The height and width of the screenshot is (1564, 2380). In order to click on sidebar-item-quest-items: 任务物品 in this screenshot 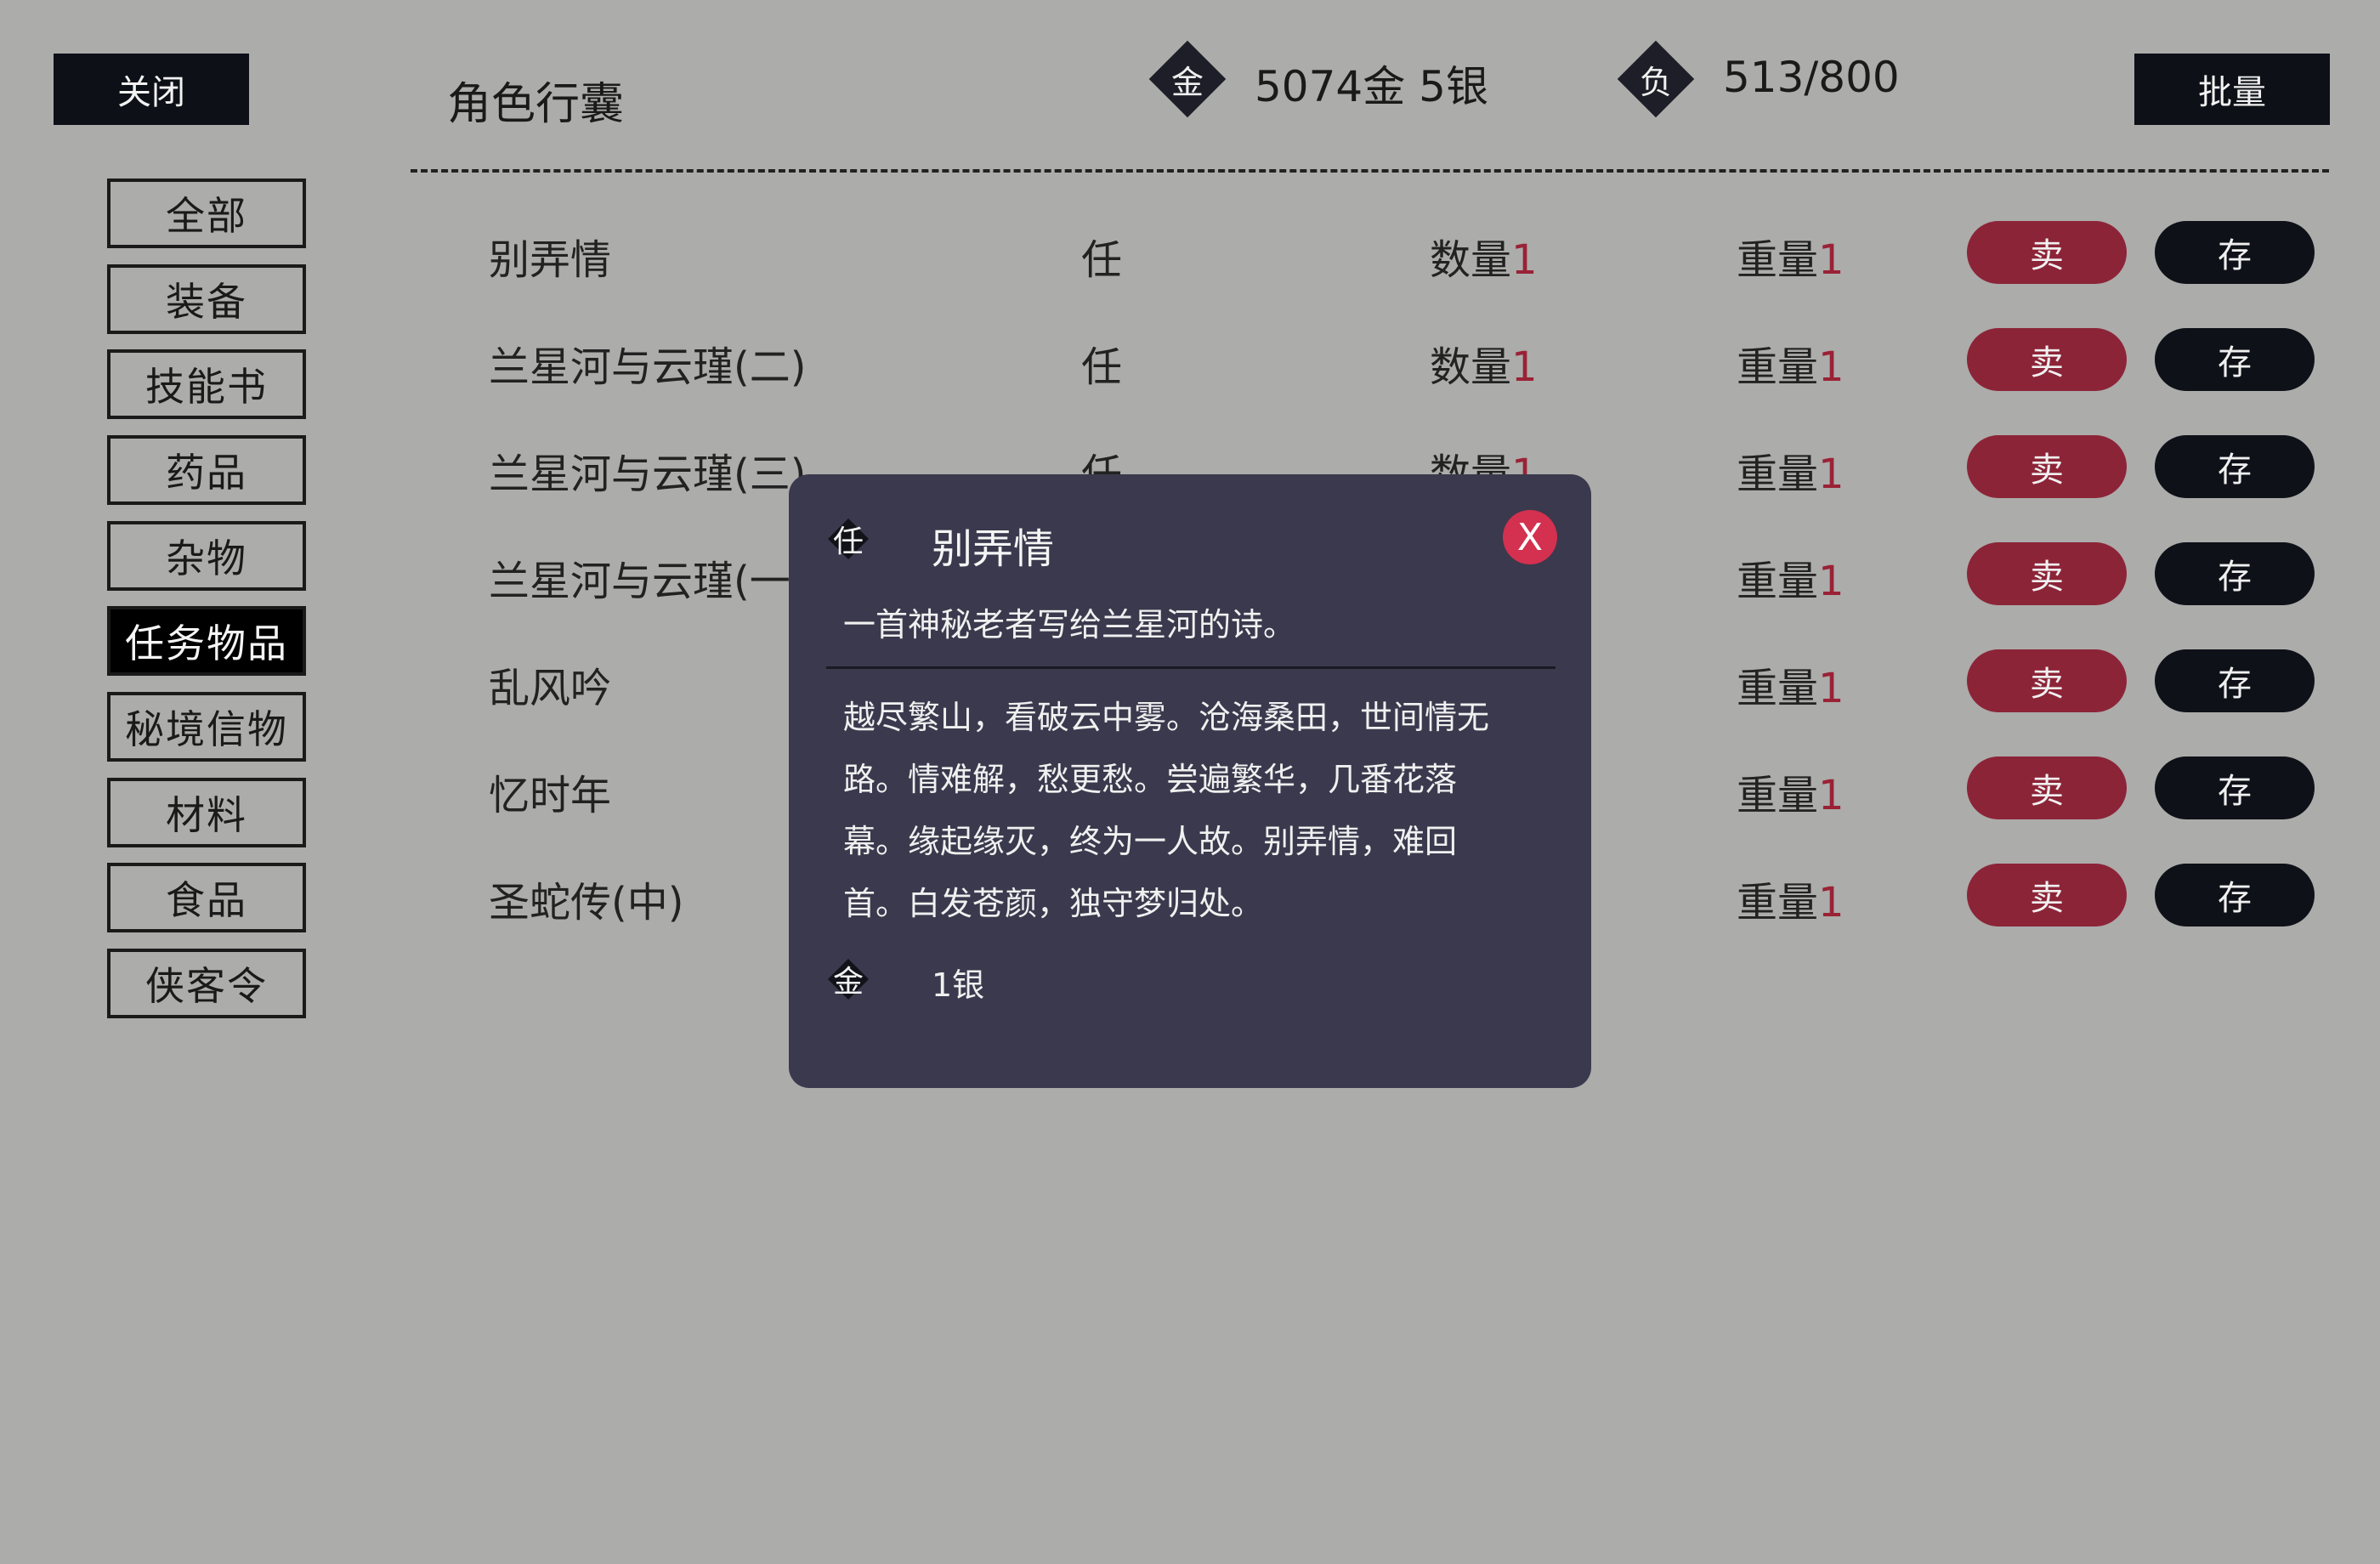, I will do `click(206, 641)`.